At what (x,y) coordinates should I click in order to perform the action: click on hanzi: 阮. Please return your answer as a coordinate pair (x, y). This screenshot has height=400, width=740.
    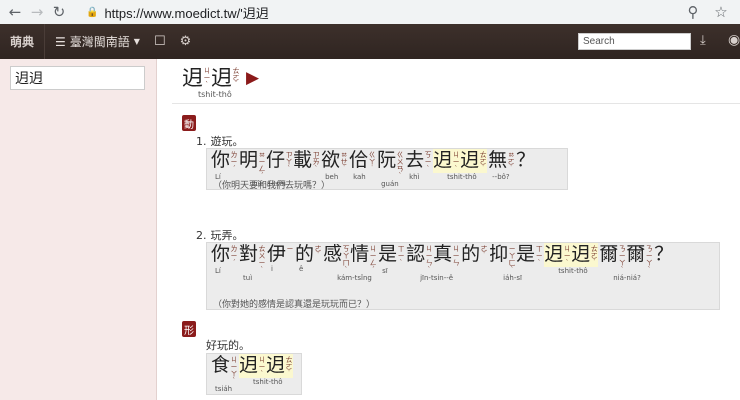
    Looking at the image, I should click on (387, 160).